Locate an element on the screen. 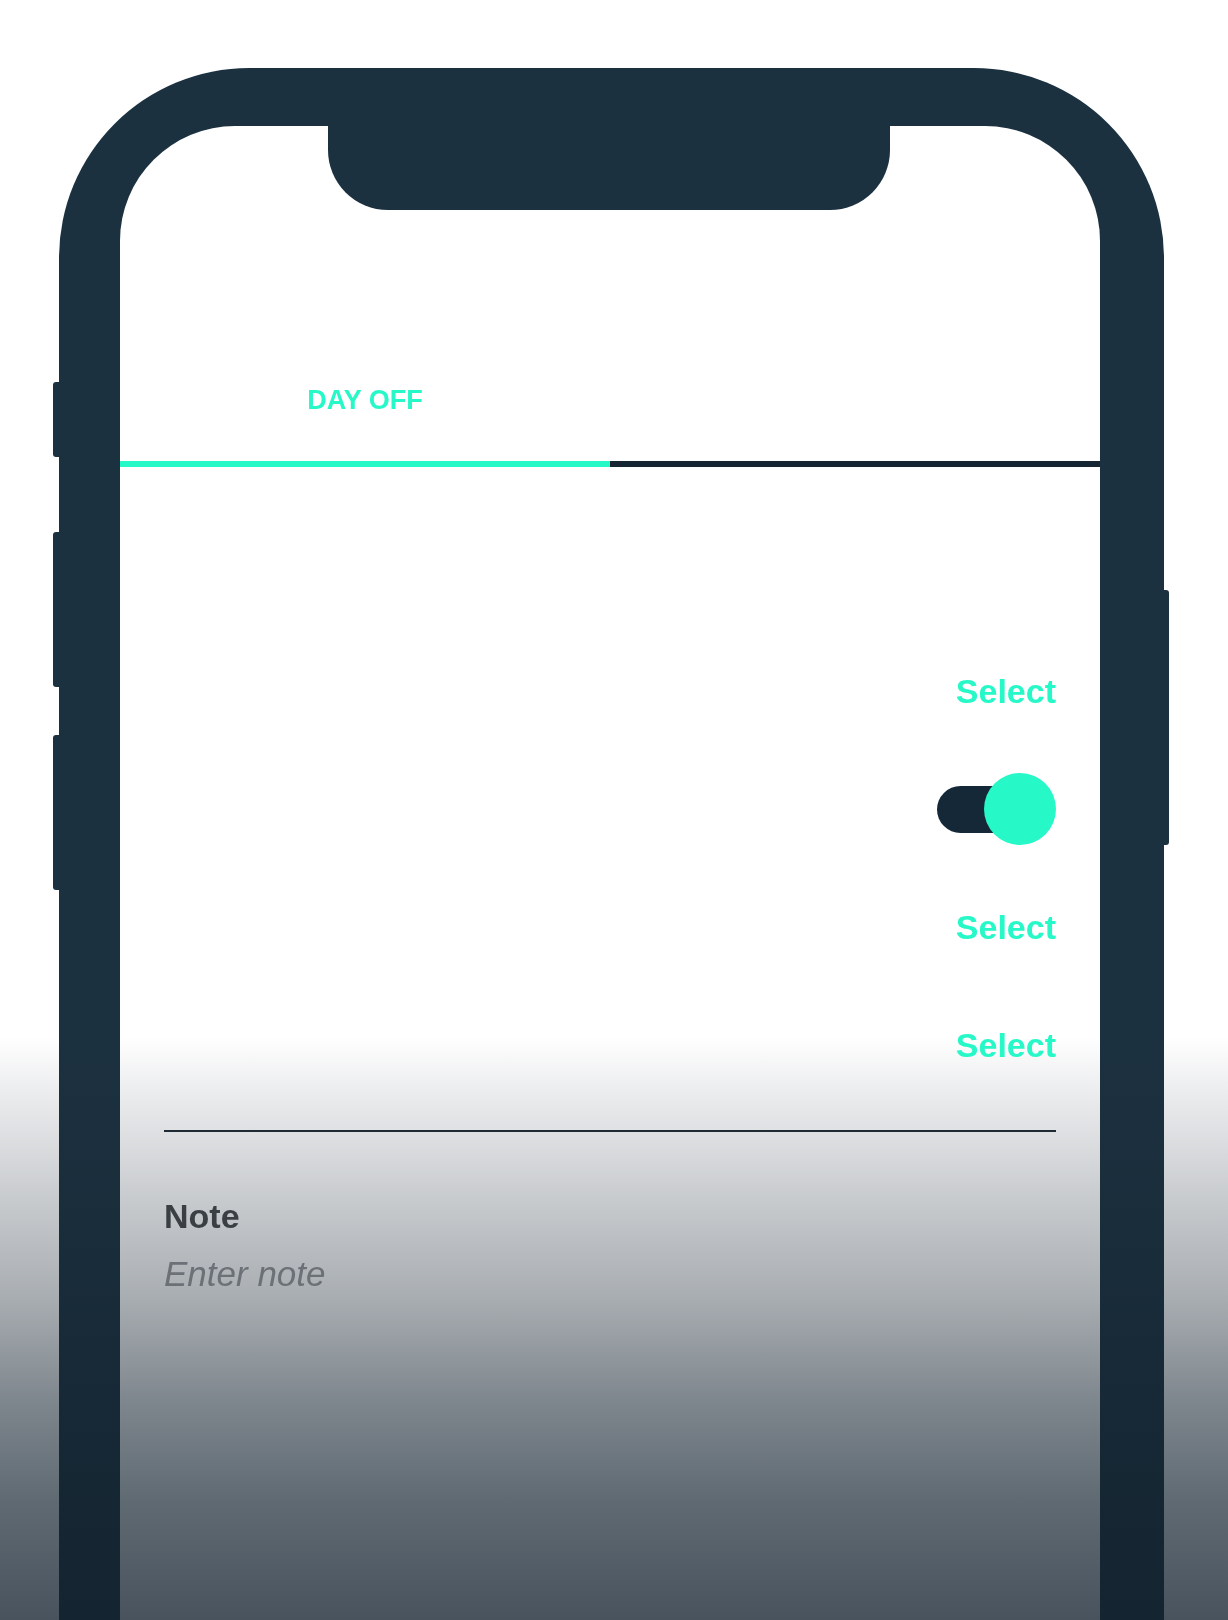 This screenshot has width=1228, height=1620. note-field: Enter note is located at coordinates (610, 1274).